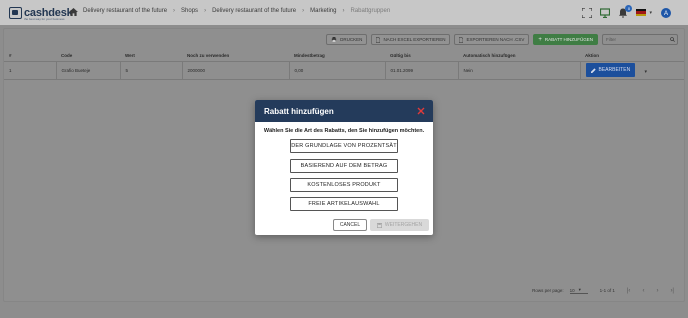 Image resolution: width=688 pixels, height=318 pixels. I want to click on page-range: 1-1 of 1, so click(607, 290).